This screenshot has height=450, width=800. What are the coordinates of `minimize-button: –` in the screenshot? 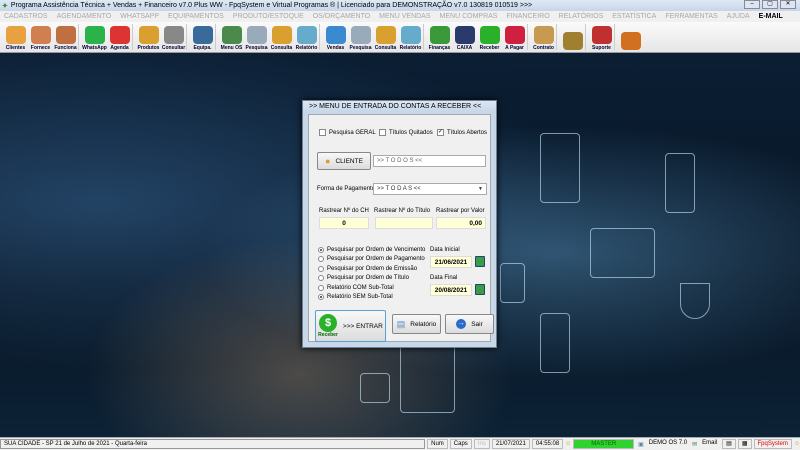 It's located at (752, 4).